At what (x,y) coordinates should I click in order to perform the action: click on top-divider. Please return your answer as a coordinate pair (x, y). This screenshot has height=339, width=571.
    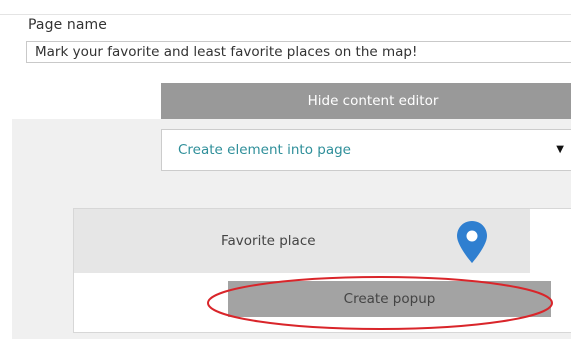
    Looking at the image, I should click on (285, 14).